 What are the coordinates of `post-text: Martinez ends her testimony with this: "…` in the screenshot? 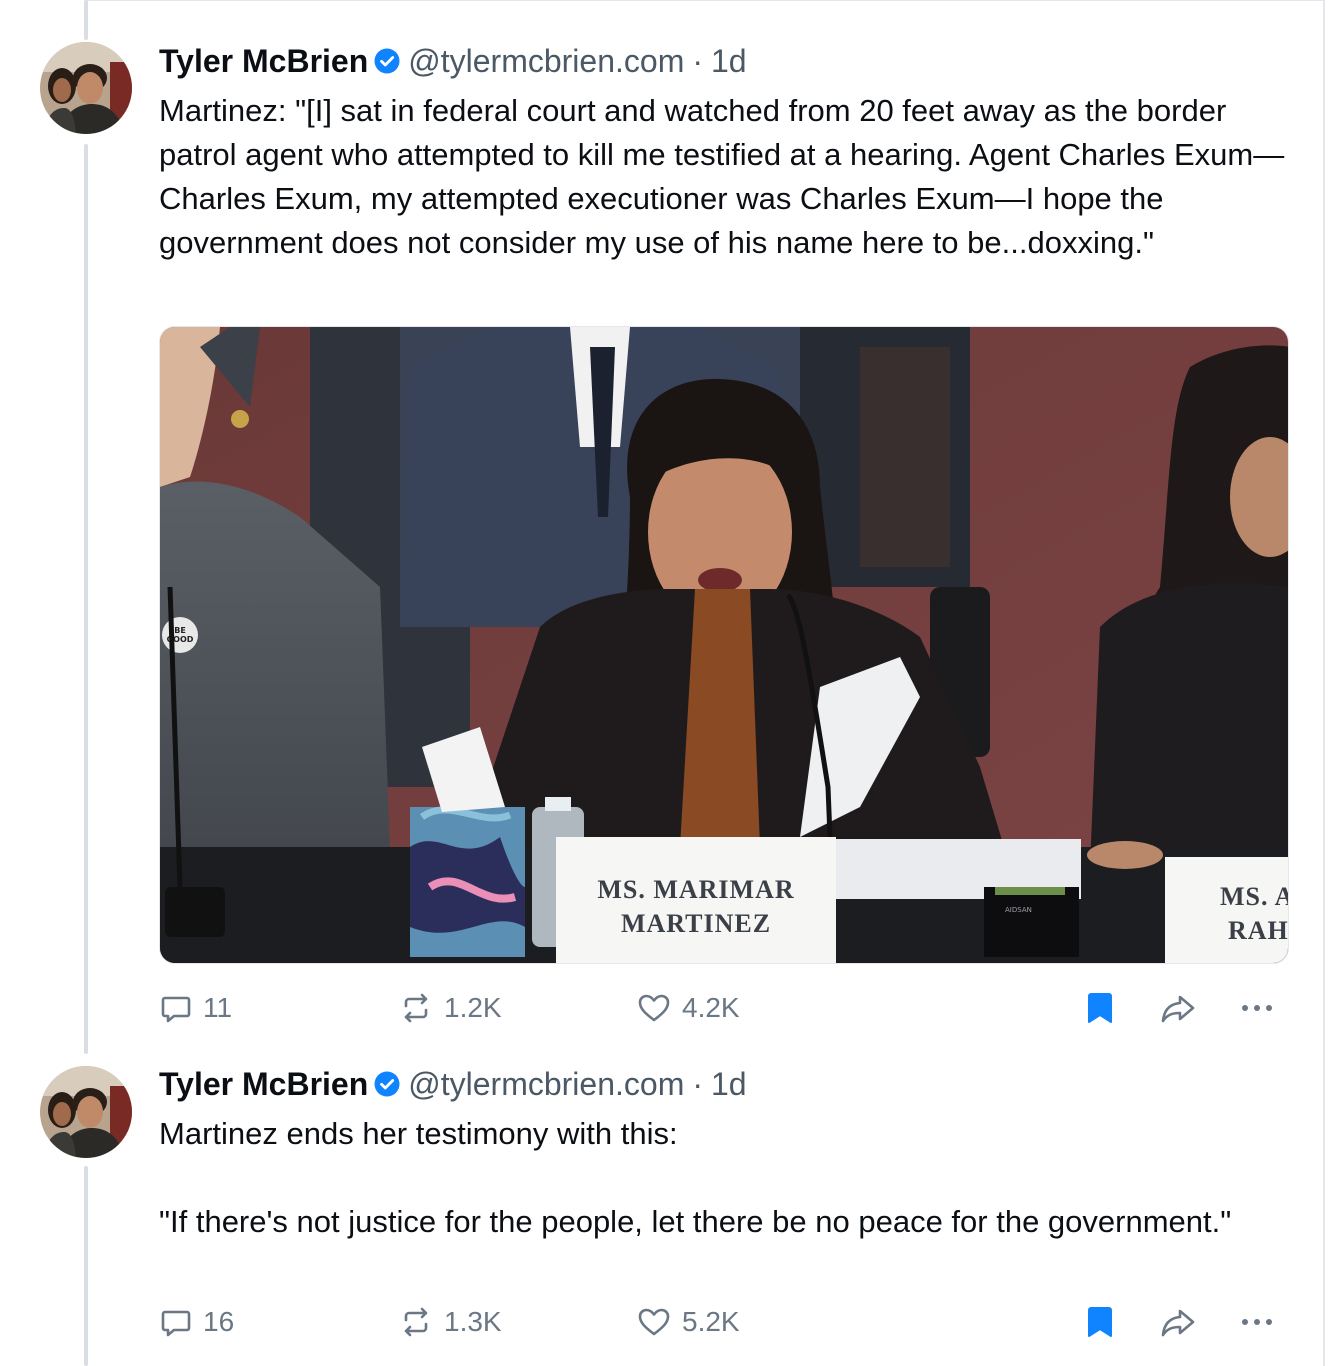 It's located at (695, 1177).